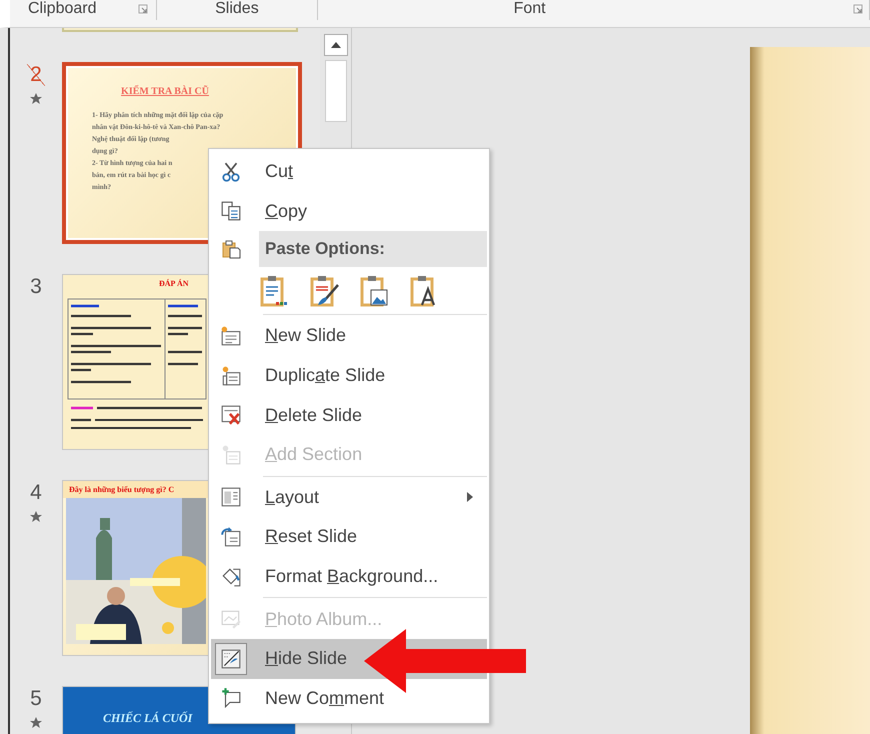 The image size is (870, 734). I want to click on slide-number: 3, so click(36, 287).